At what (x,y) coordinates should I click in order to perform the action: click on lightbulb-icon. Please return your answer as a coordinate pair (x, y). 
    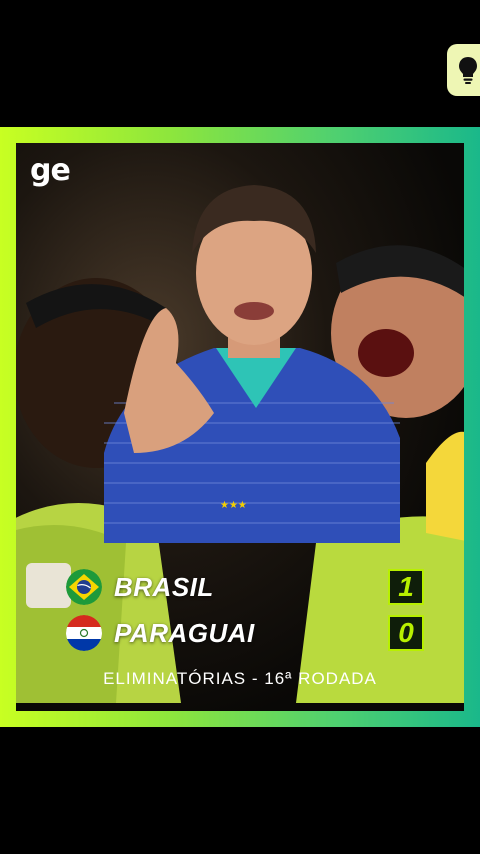
    Looking at the image, I should click on (468, 70).